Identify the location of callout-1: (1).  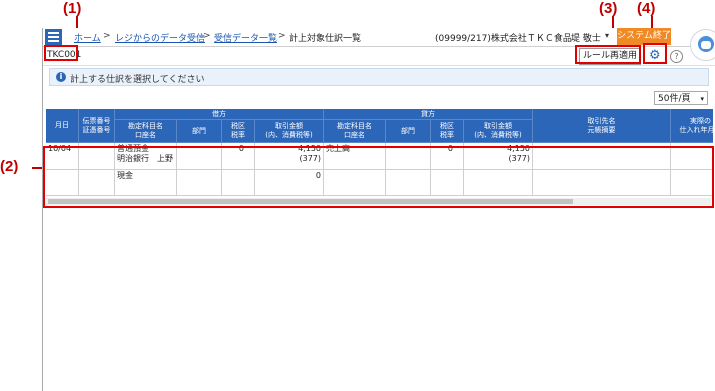
(72, 8).